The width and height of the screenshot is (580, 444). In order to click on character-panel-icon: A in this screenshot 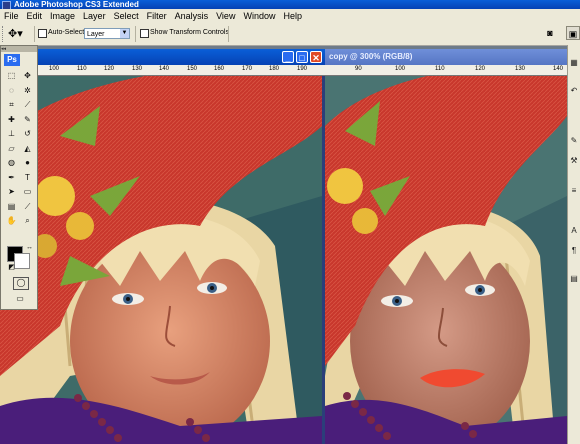, I will do `click(574, 230)`.